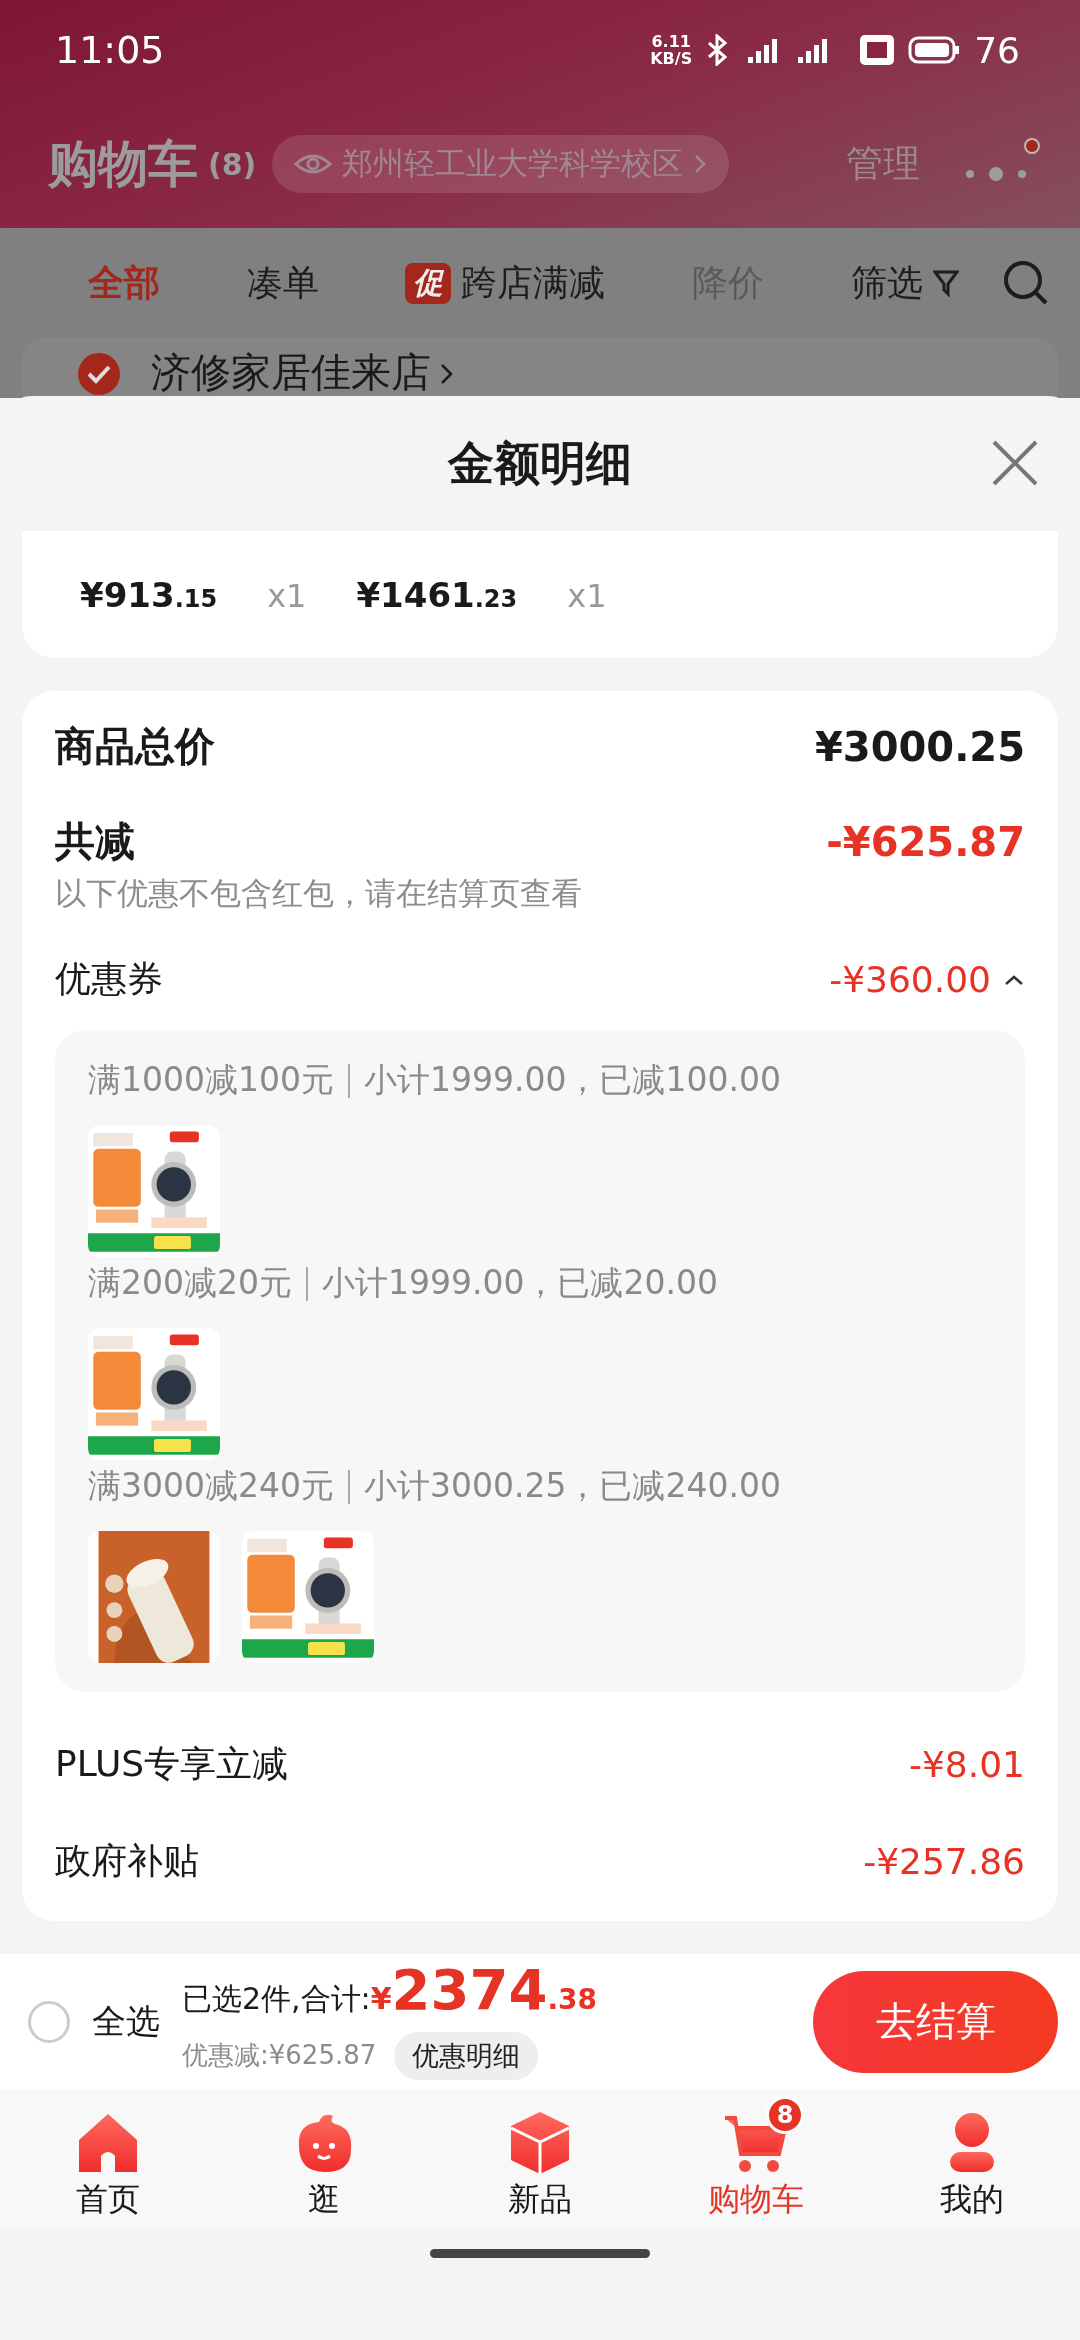 The height and width of the screenshot is (2340, 1080). I want to click on selected-summary: 已选2件,合计:, so click(276, 1998).